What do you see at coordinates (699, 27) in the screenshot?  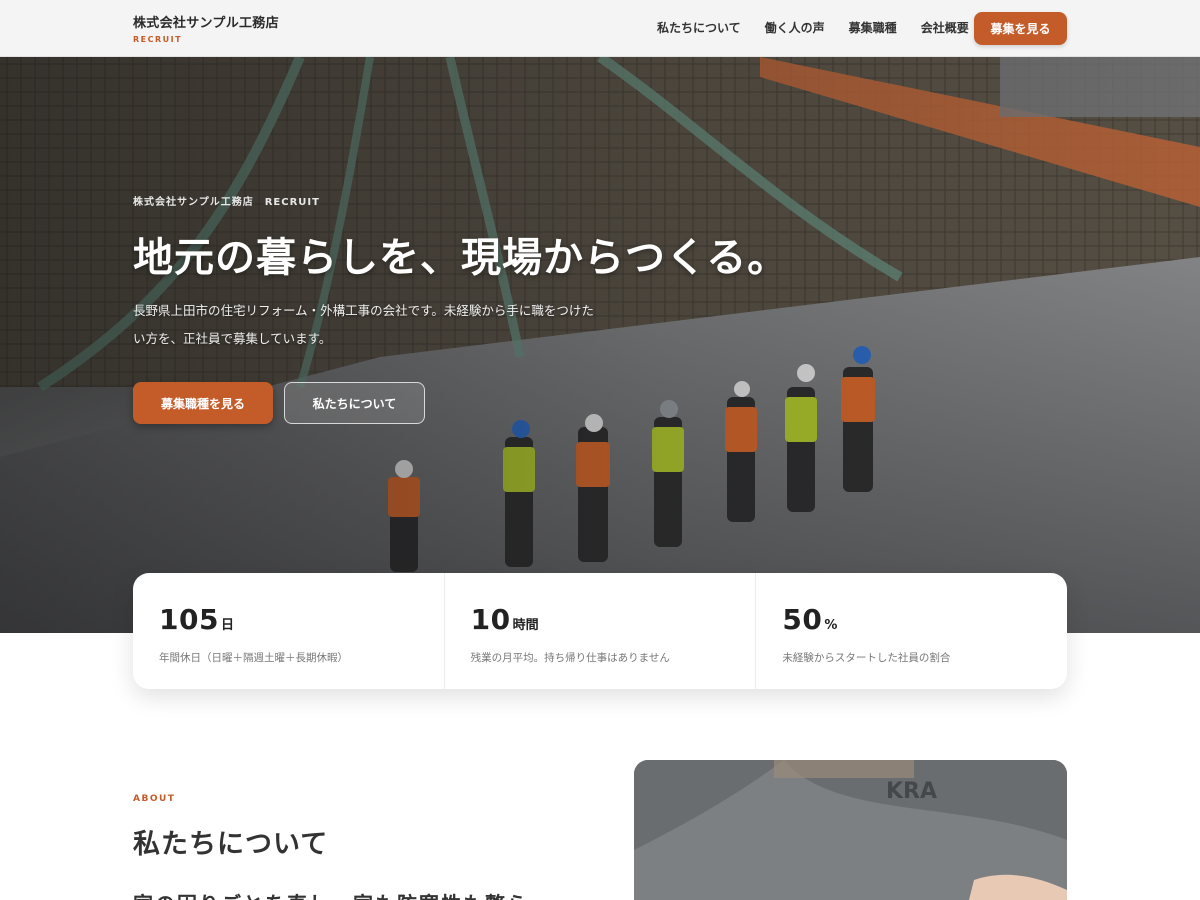 I see `nav-link-about: 私たちについて` at bounding box center [699, 27].